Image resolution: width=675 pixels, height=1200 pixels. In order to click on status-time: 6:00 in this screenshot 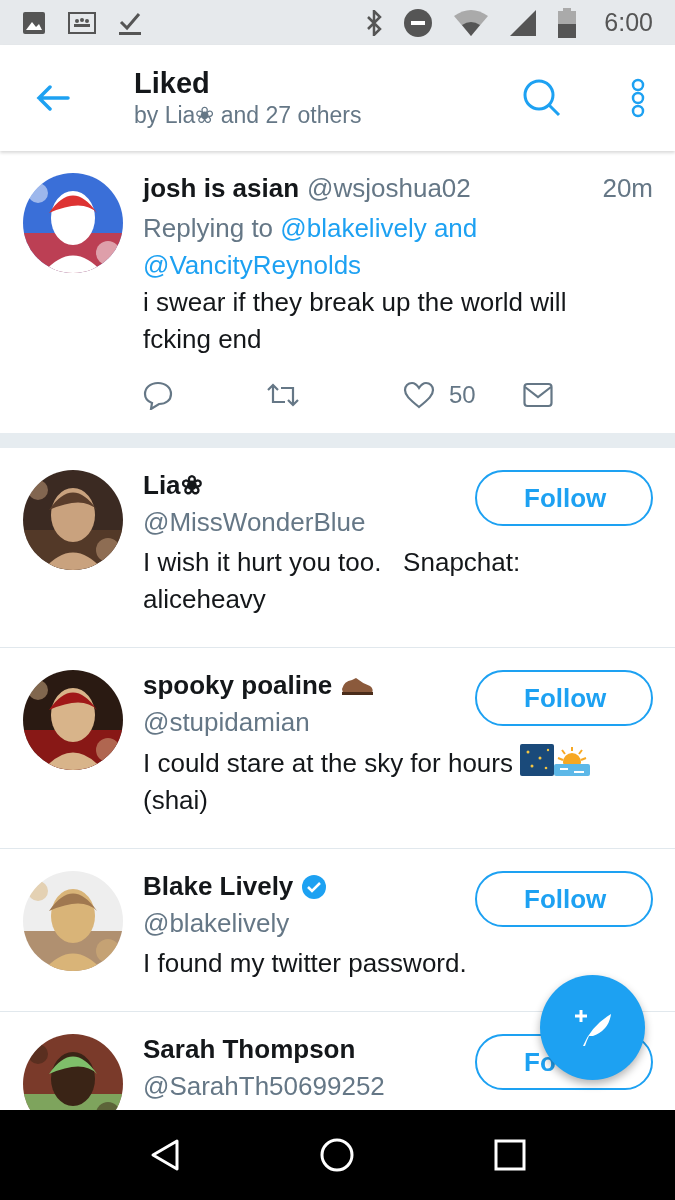, I will do `click(628, 22)`.